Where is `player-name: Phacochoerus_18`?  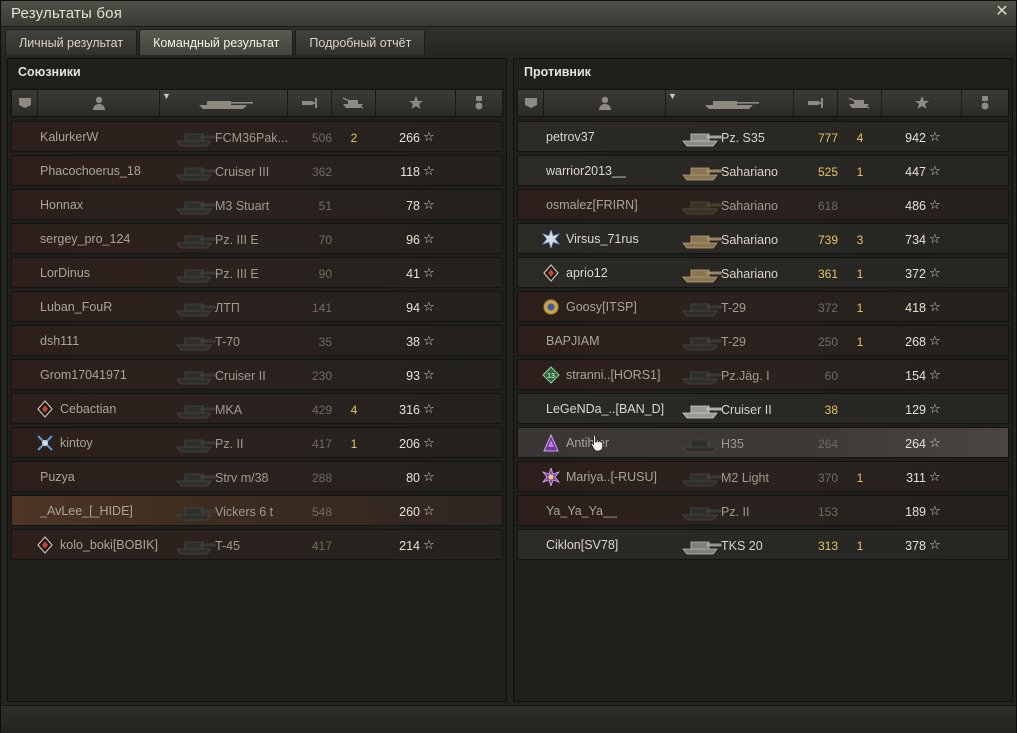 player-name: Phacochoerus_18 is located at coordinates (90, 171).